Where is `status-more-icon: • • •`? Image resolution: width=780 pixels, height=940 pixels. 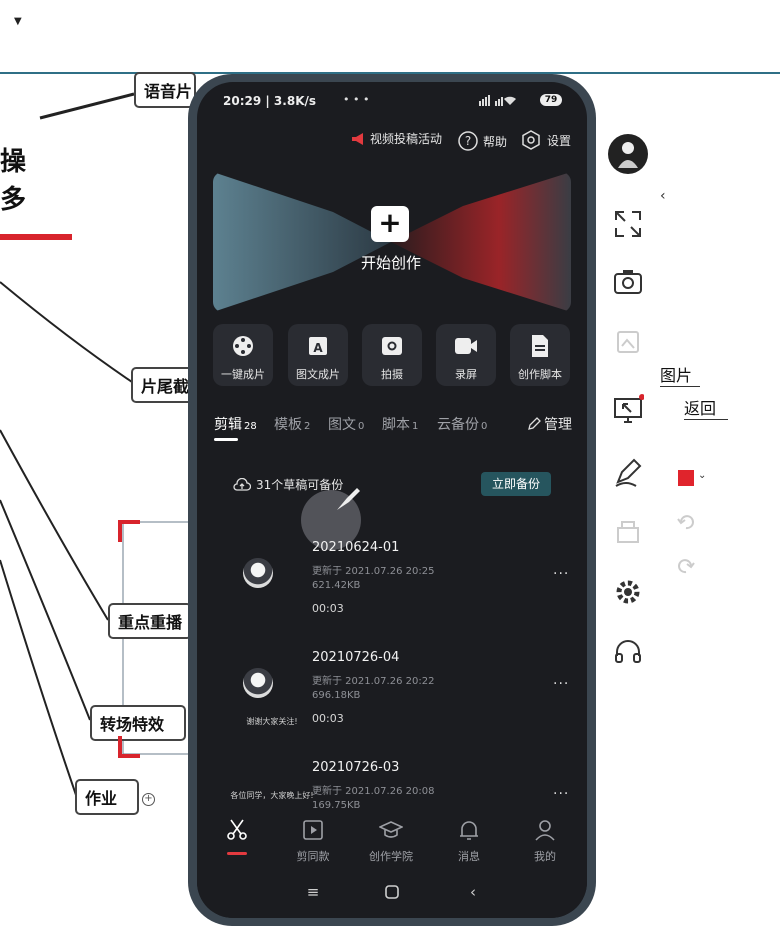
status-more-icon: • • • is located at coordinates (356, 99).